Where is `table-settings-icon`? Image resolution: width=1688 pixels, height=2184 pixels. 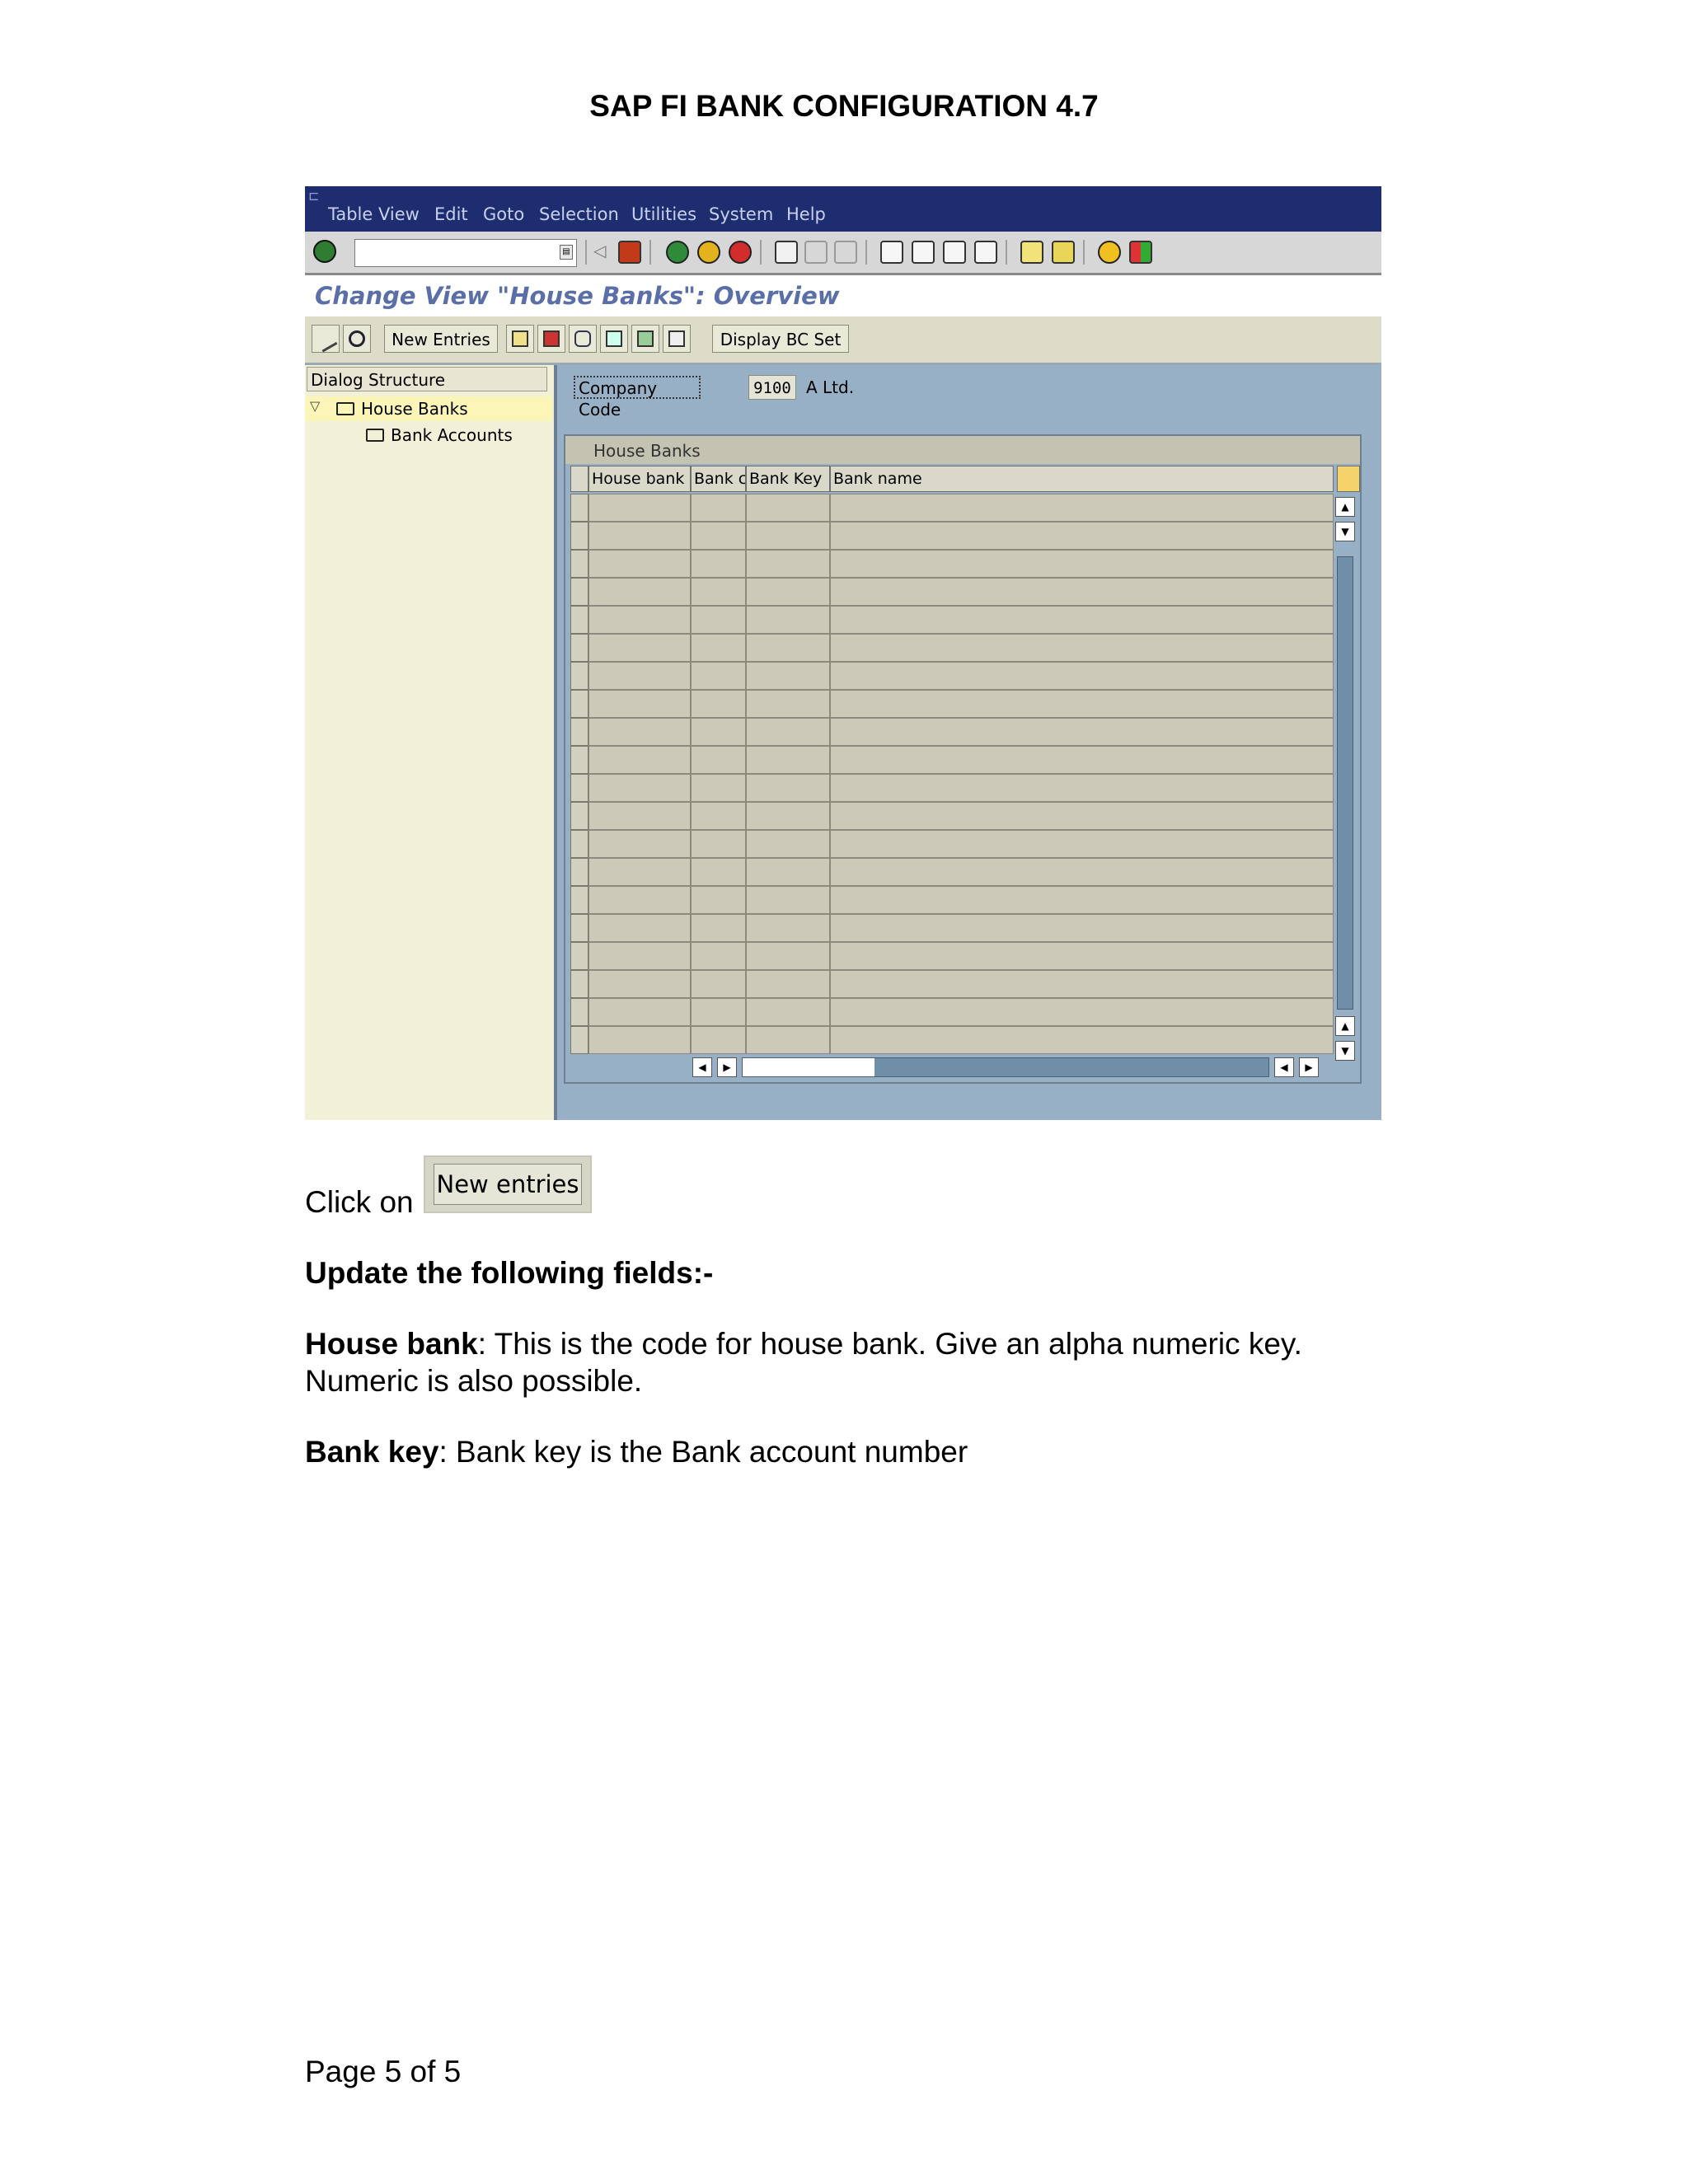 table-settings-icon is located at coordinates (1349, 479).